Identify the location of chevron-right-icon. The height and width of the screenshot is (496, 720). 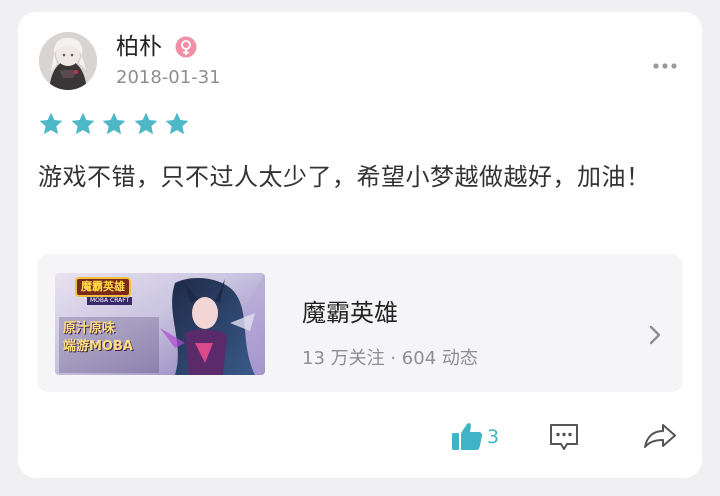
(655, 335).